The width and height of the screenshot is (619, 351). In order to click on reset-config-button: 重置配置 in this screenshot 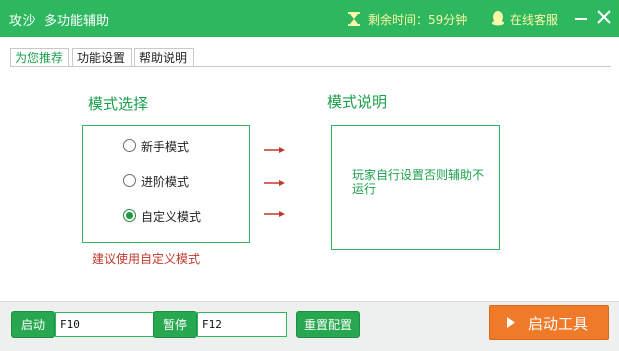, I will do `click(328, 324)`.